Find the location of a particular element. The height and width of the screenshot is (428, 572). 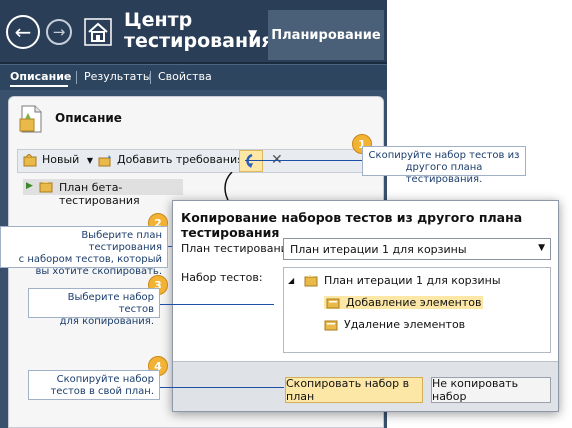

callout-text: для копирования. is located at coordinates (106, 321).